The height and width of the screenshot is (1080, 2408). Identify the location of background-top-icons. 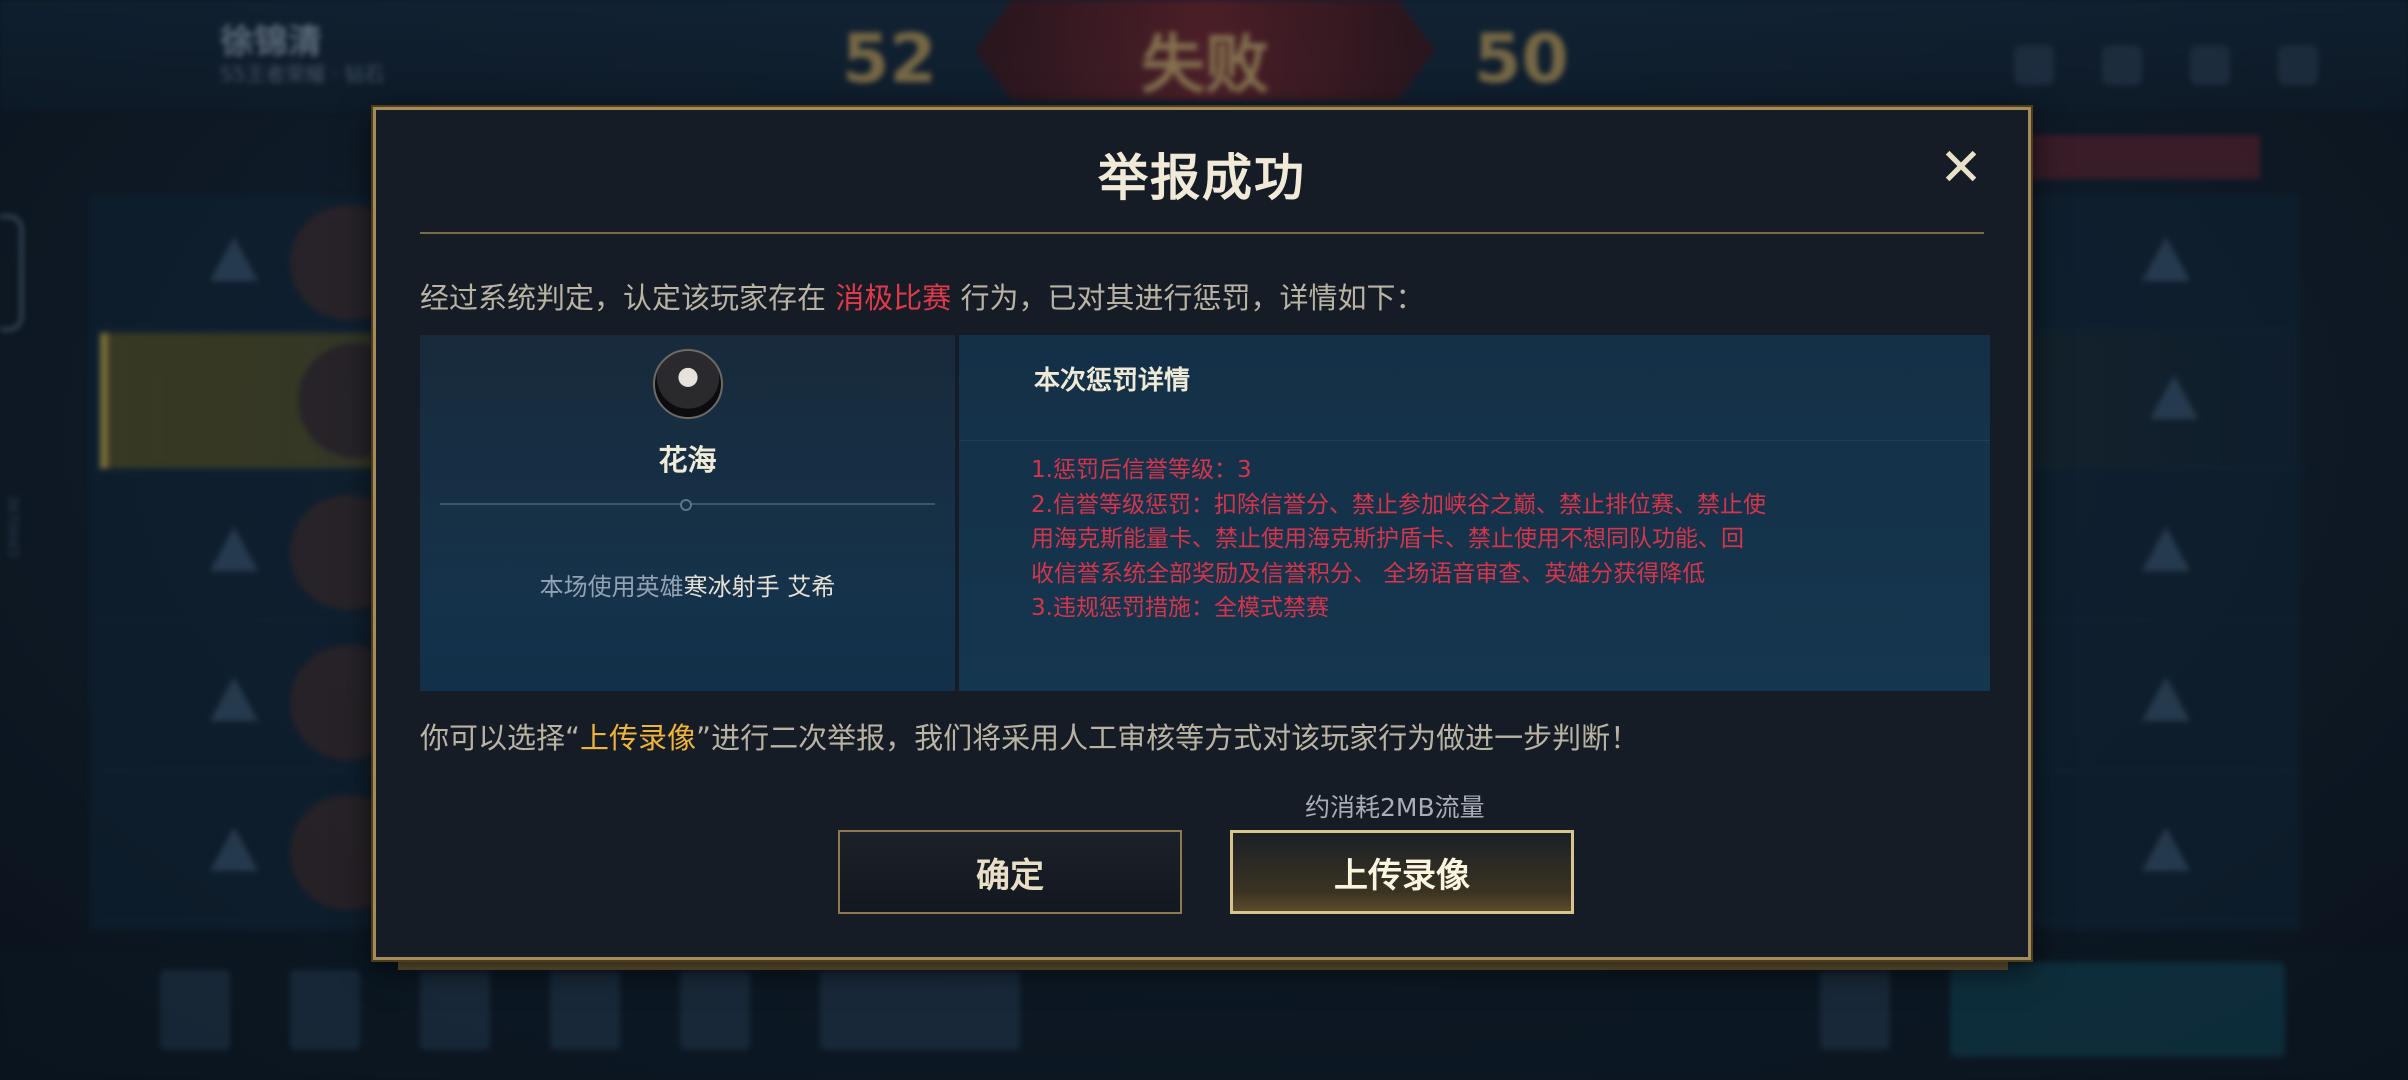
(2166, 65).